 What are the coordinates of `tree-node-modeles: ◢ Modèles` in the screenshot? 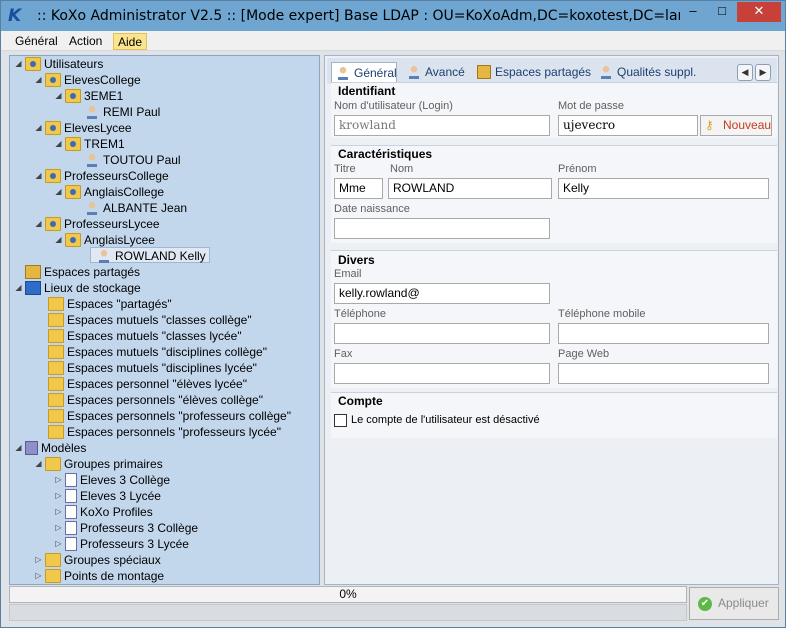 It's located at (50, 448).